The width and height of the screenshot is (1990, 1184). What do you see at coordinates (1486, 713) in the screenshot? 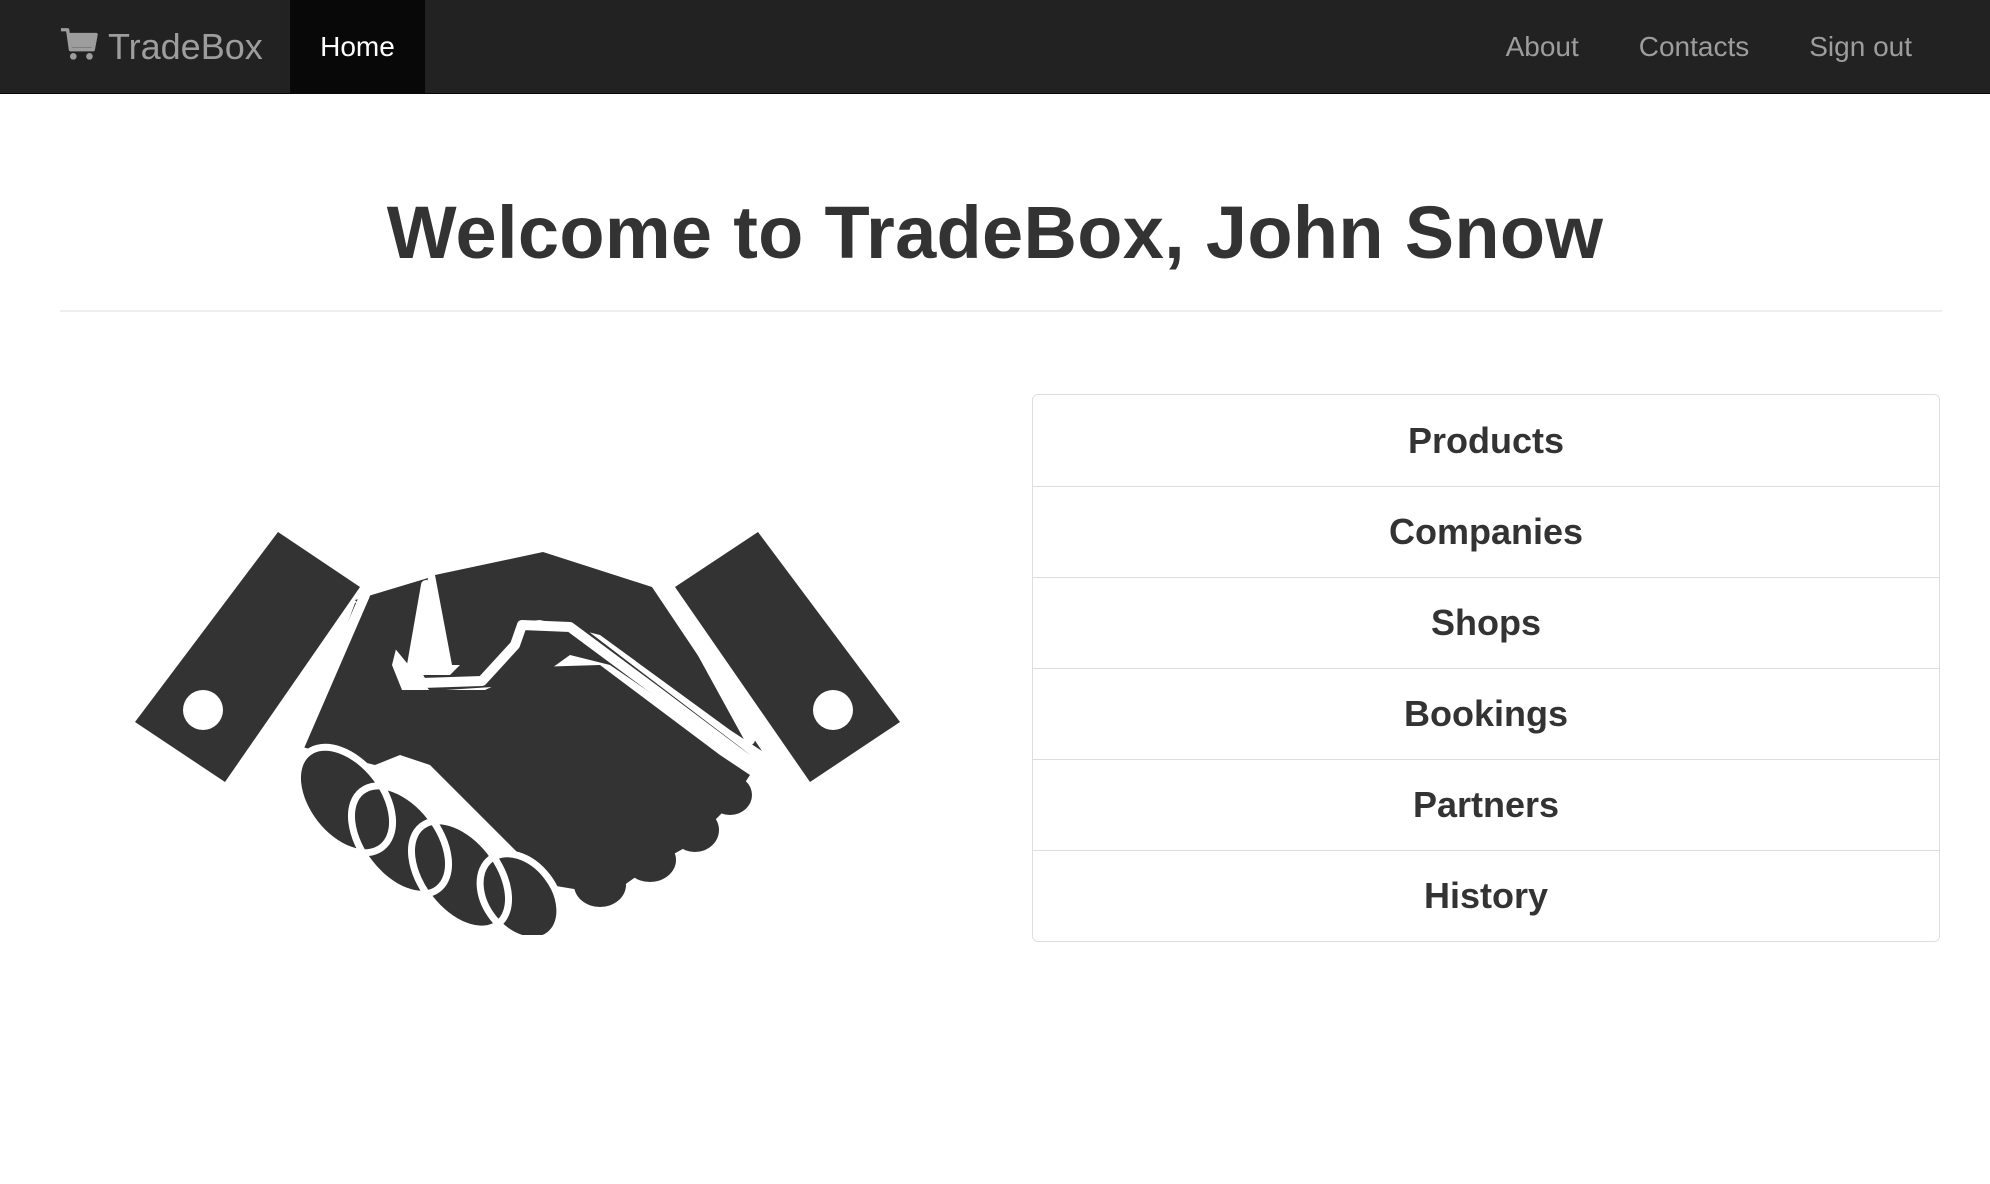
I see `menu-item-bookings: Bookings` at bounding box center [1486, 713].